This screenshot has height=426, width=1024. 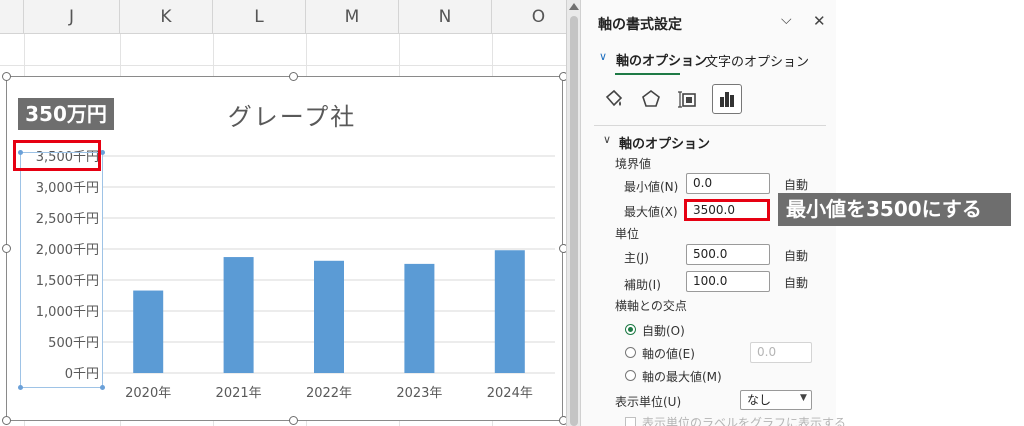 I want to click on scrollbar-thumb, so click(x=574, y=221).